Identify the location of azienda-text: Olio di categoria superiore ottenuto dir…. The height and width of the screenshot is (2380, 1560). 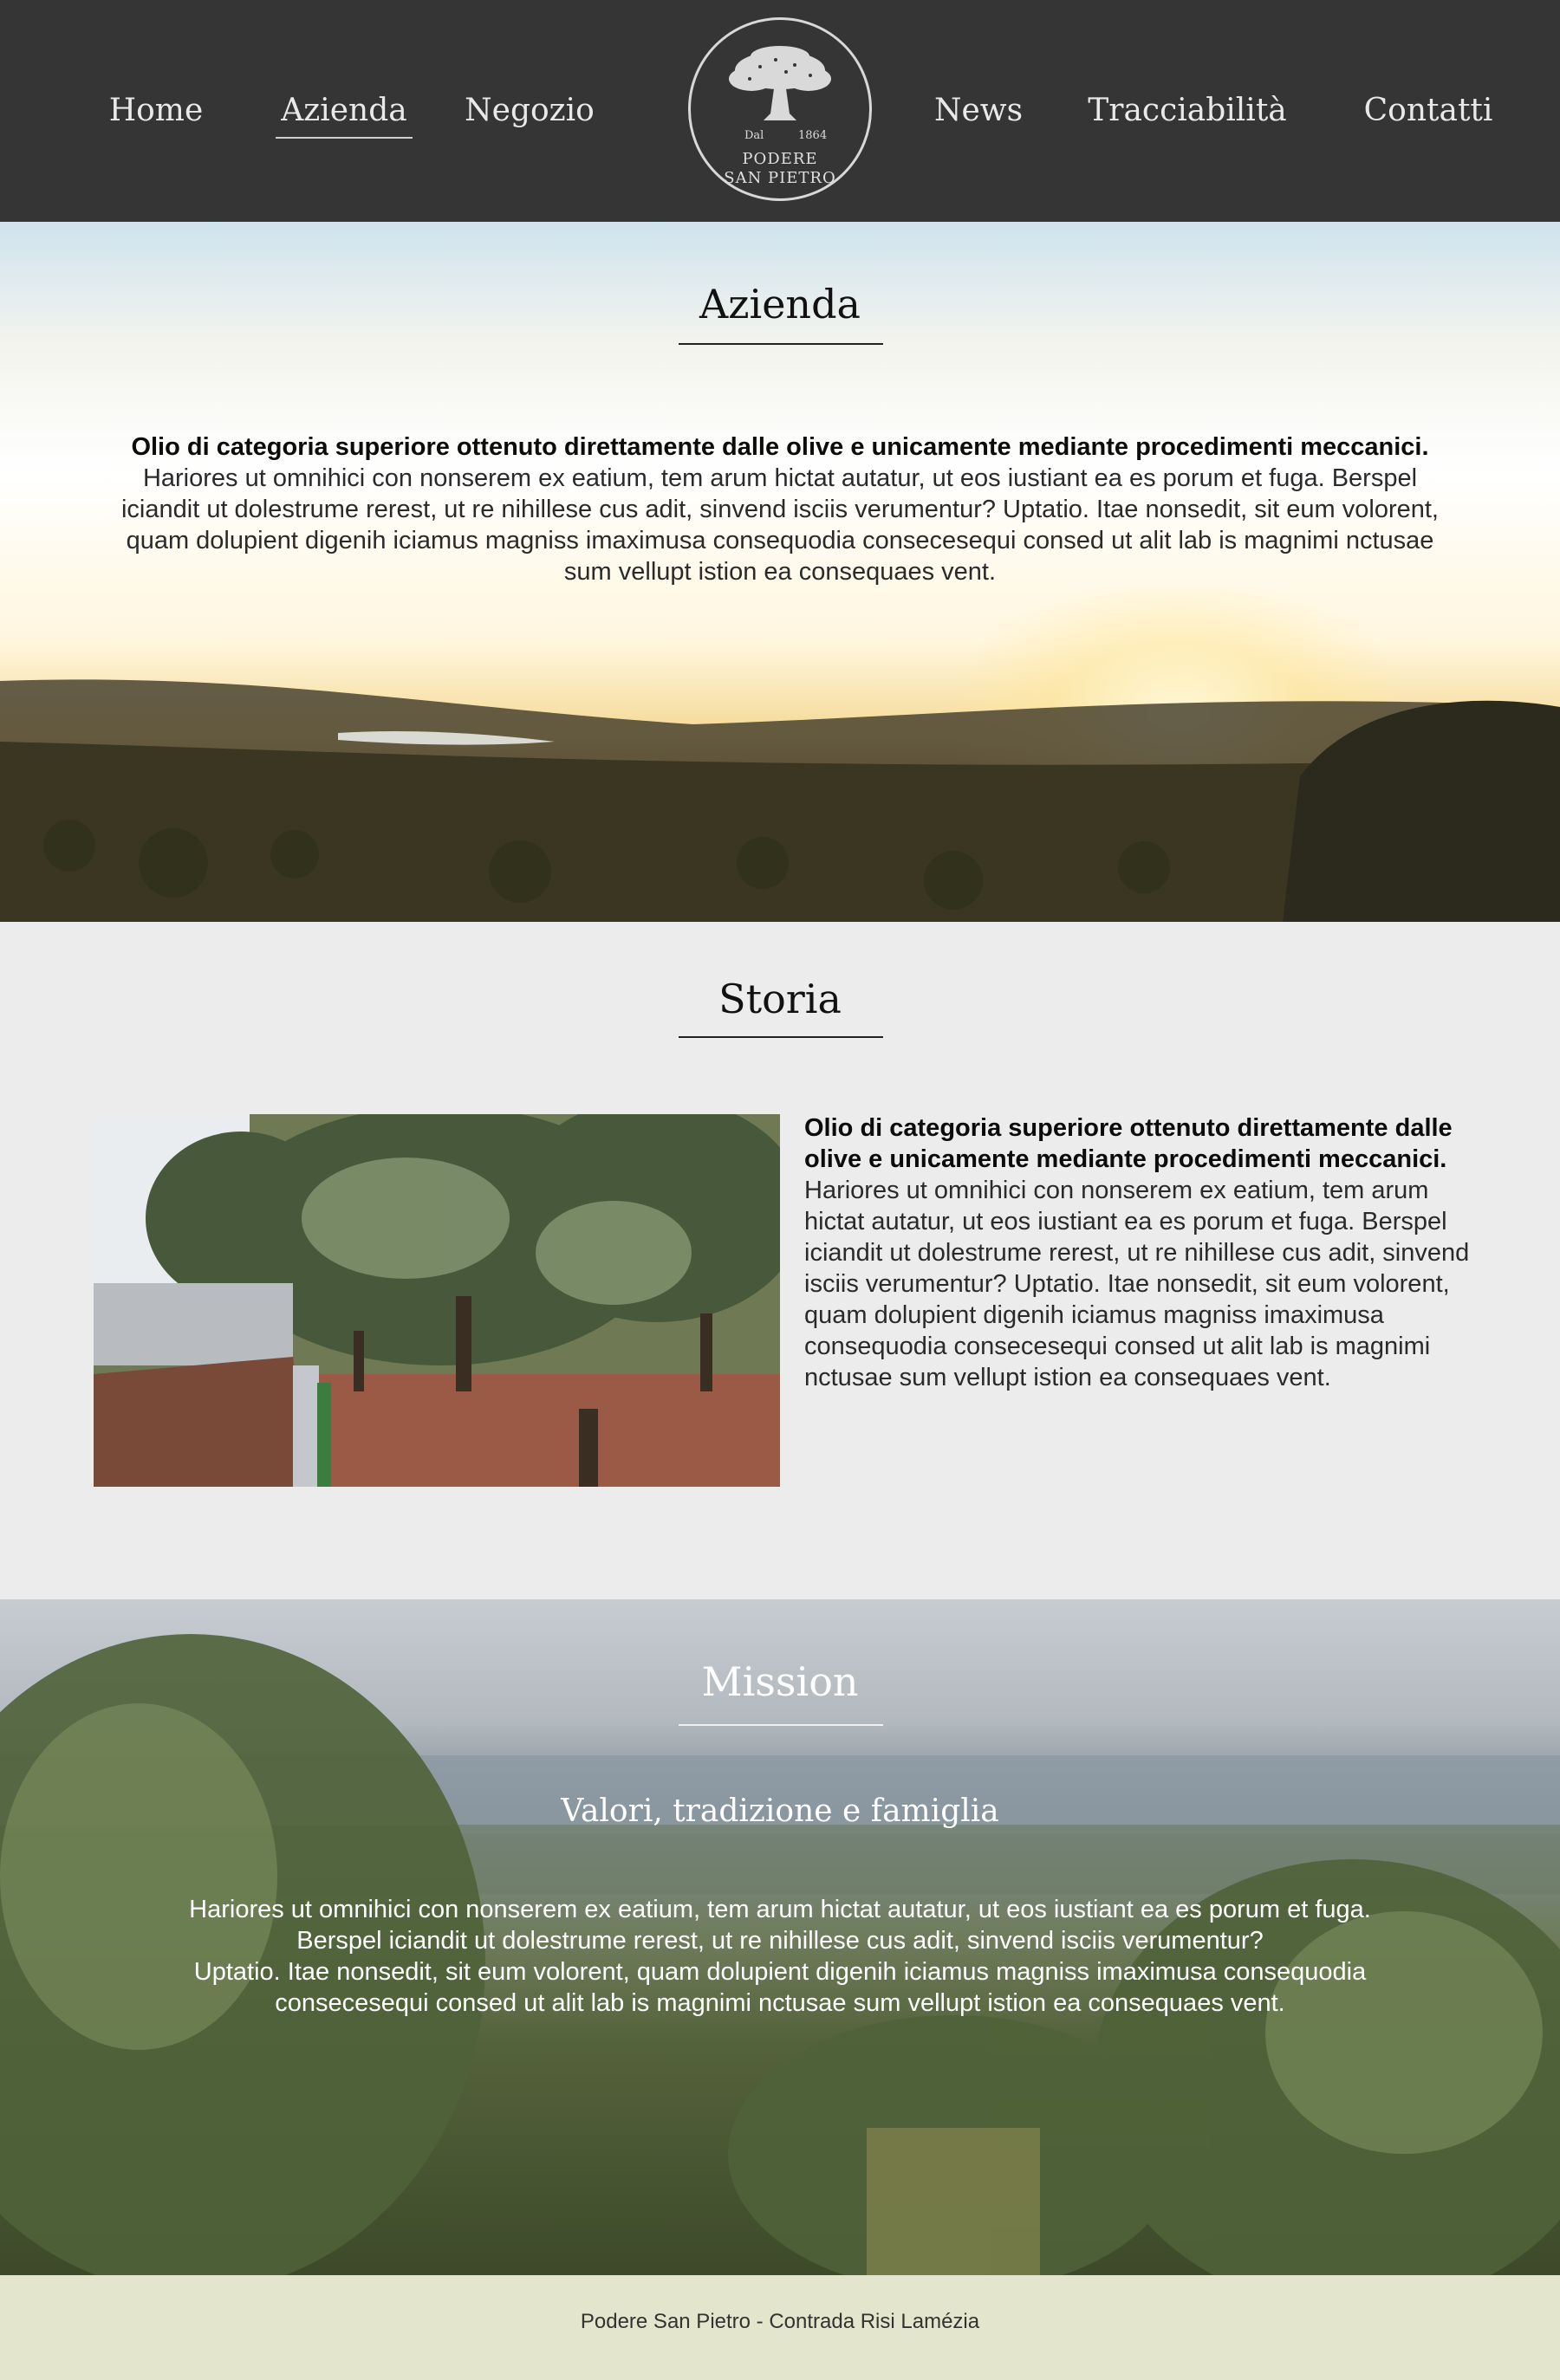
(780, 509).